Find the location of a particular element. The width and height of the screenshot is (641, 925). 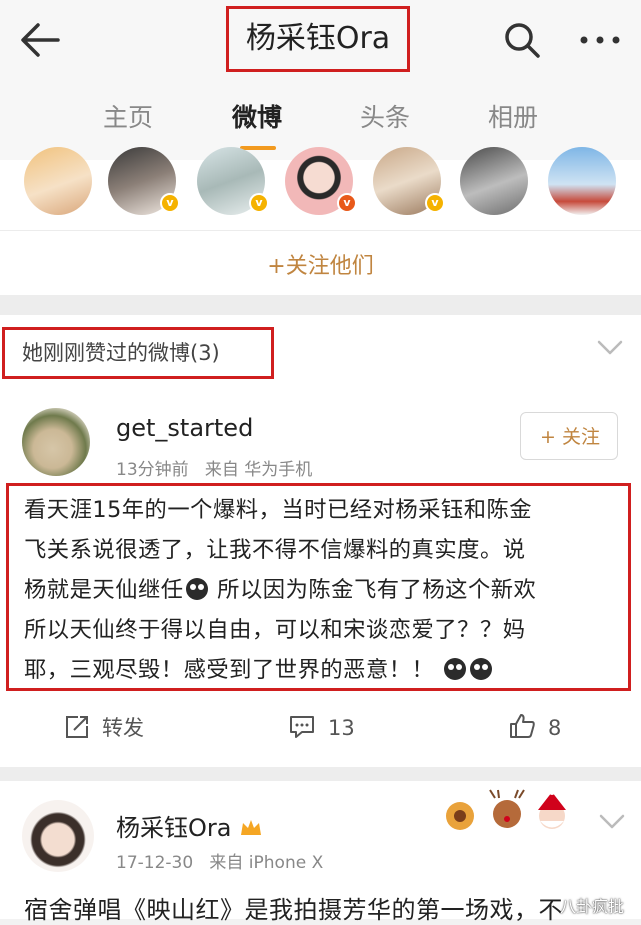

member-crown-icon is located at coordinates (251, 827).